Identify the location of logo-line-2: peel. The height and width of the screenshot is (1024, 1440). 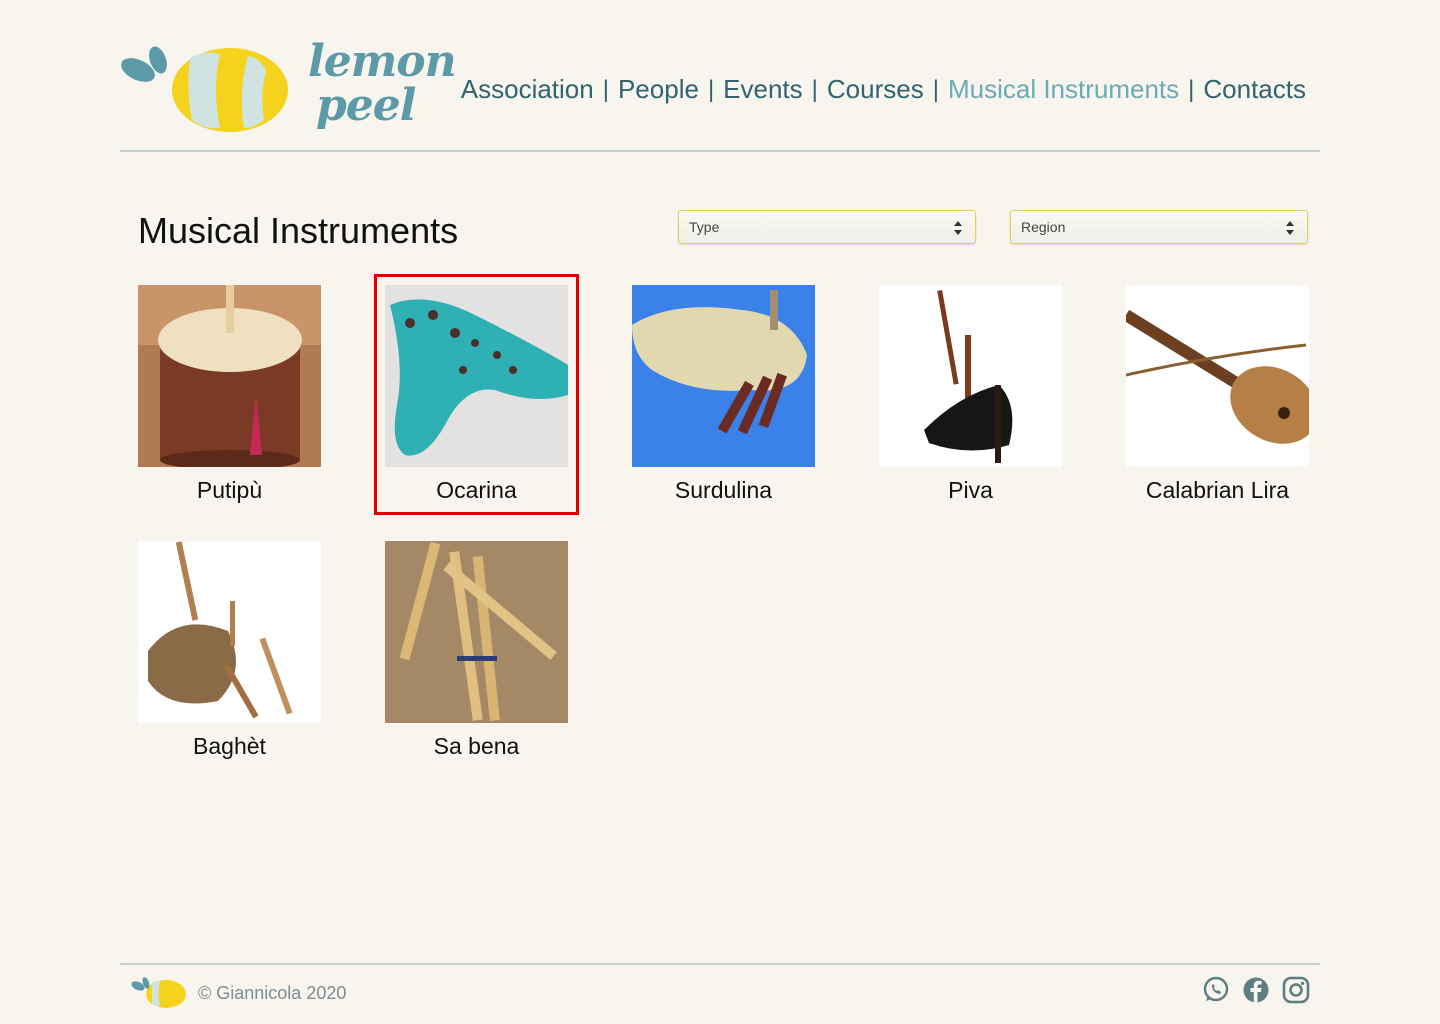
(366, 105).